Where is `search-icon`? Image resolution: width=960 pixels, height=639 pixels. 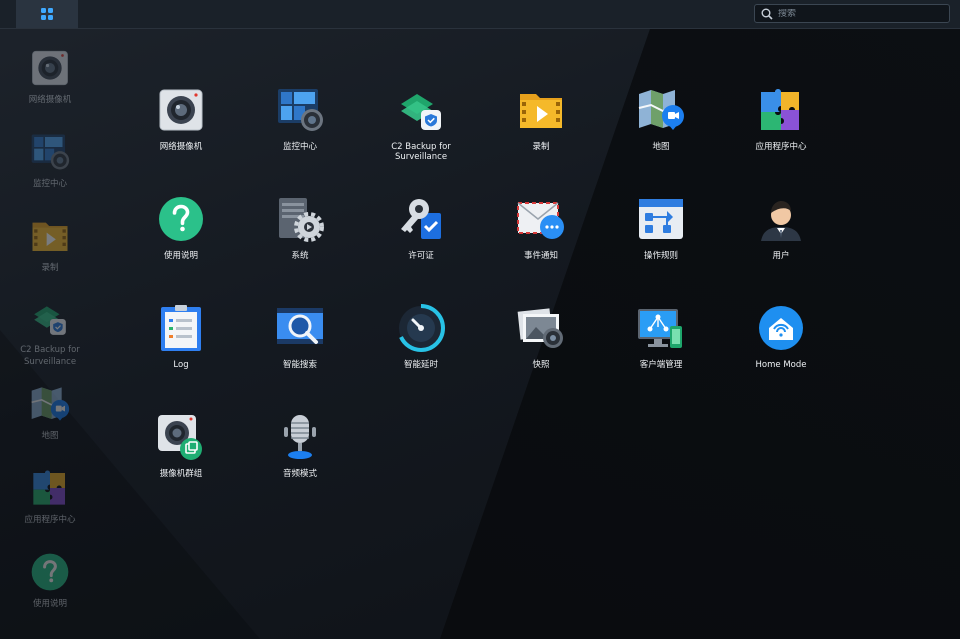 search-icon is located at coordinates (767, 14).